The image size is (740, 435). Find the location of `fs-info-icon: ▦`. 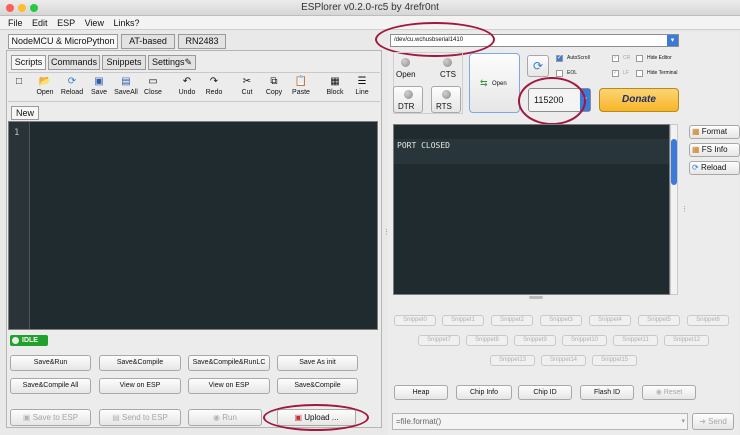

fs-info-icon: ▦ is located at coordinates (697, 149).